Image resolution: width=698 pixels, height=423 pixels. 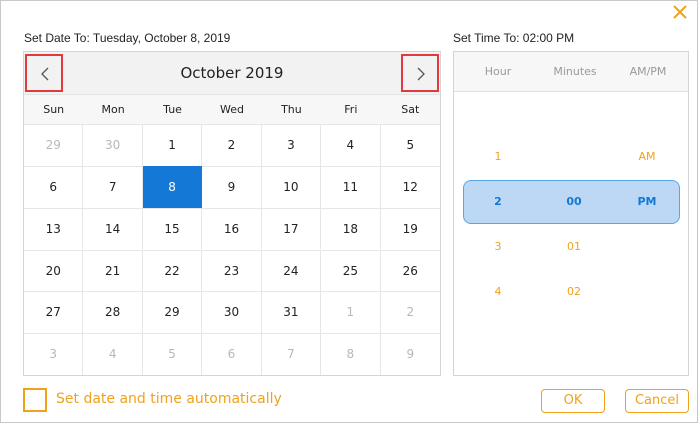 What do you see at coordinates (410, 186) in the screenshot?
I see `day-cell: 12` at bounding box center [410, 186].